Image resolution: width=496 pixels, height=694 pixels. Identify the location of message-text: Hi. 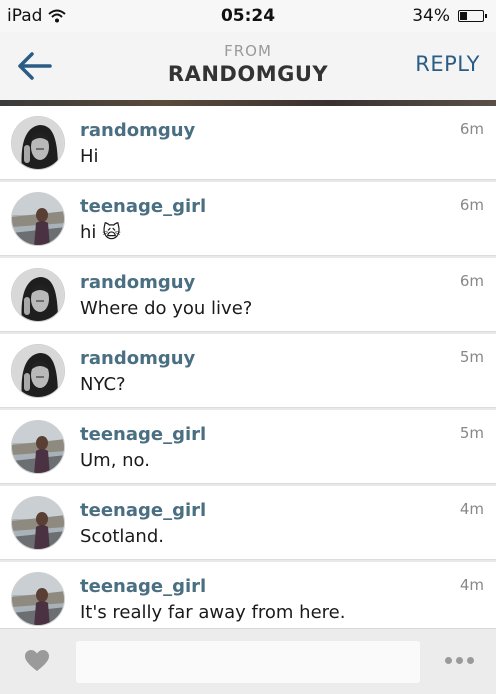
(89, 156).